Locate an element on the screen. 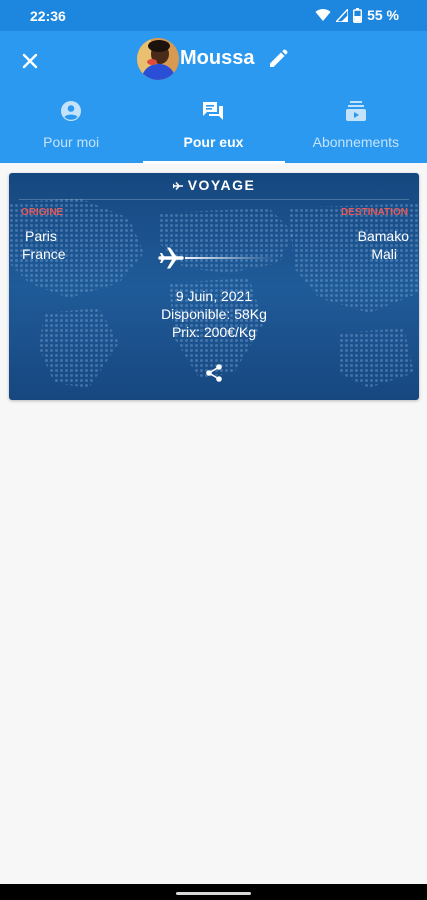 This screenshot has height=900, width=427. wifi-icon is located at coordinates (323, 15).